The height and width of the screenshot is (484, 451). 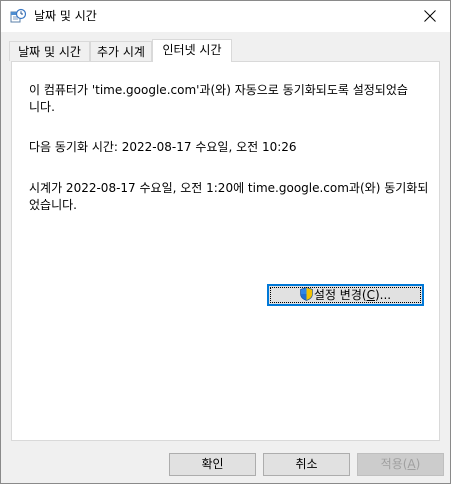 I want to click on apply-label-after: ), so click(x=418, y=464).